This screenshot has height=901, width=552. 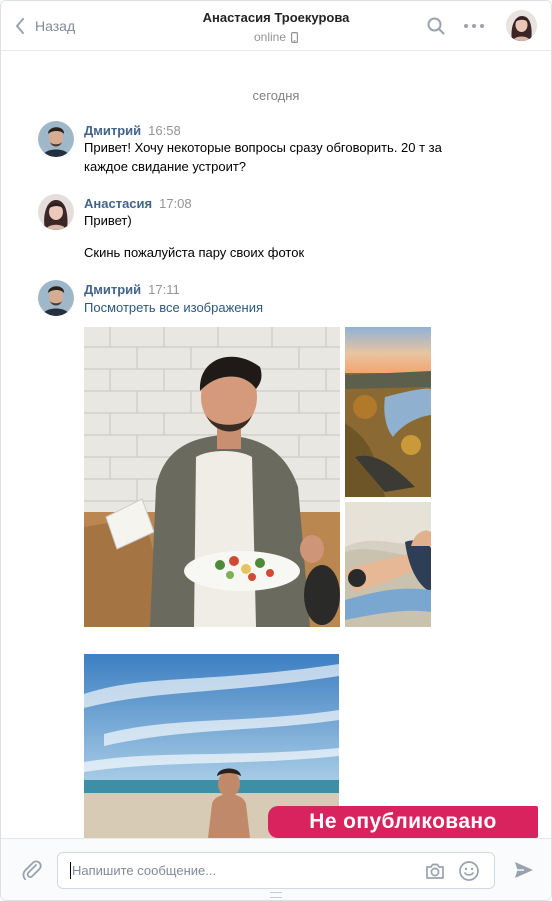 I want to click on back-button: Назад, so click(x=45, y=26).